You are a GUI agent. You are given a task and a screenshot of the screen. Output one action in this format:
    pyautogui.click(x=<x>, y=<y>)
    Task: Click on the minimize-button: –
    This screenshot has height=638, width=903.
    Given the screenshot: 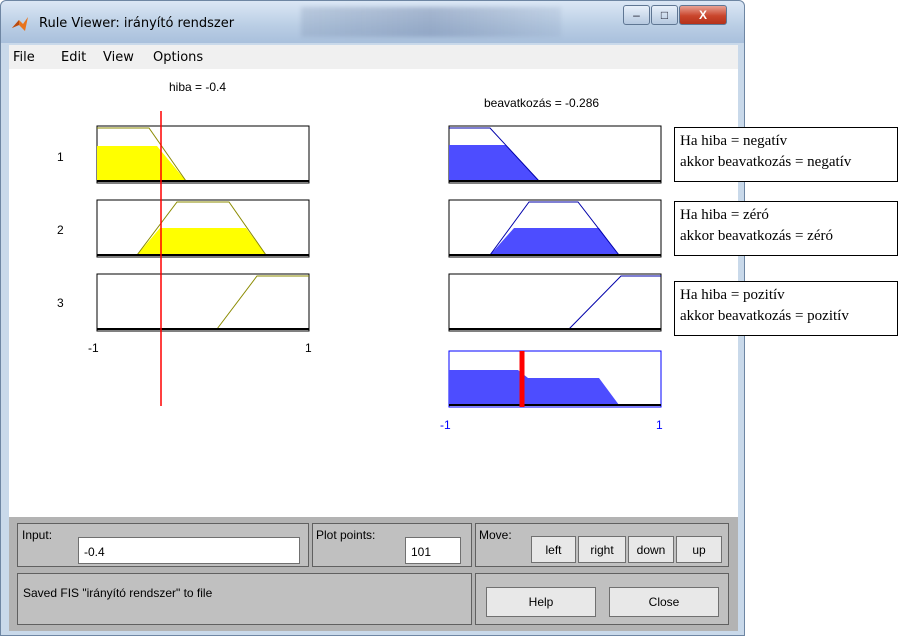 What is the action you would take?
    pyautogui.click(x=636, y=15)
    